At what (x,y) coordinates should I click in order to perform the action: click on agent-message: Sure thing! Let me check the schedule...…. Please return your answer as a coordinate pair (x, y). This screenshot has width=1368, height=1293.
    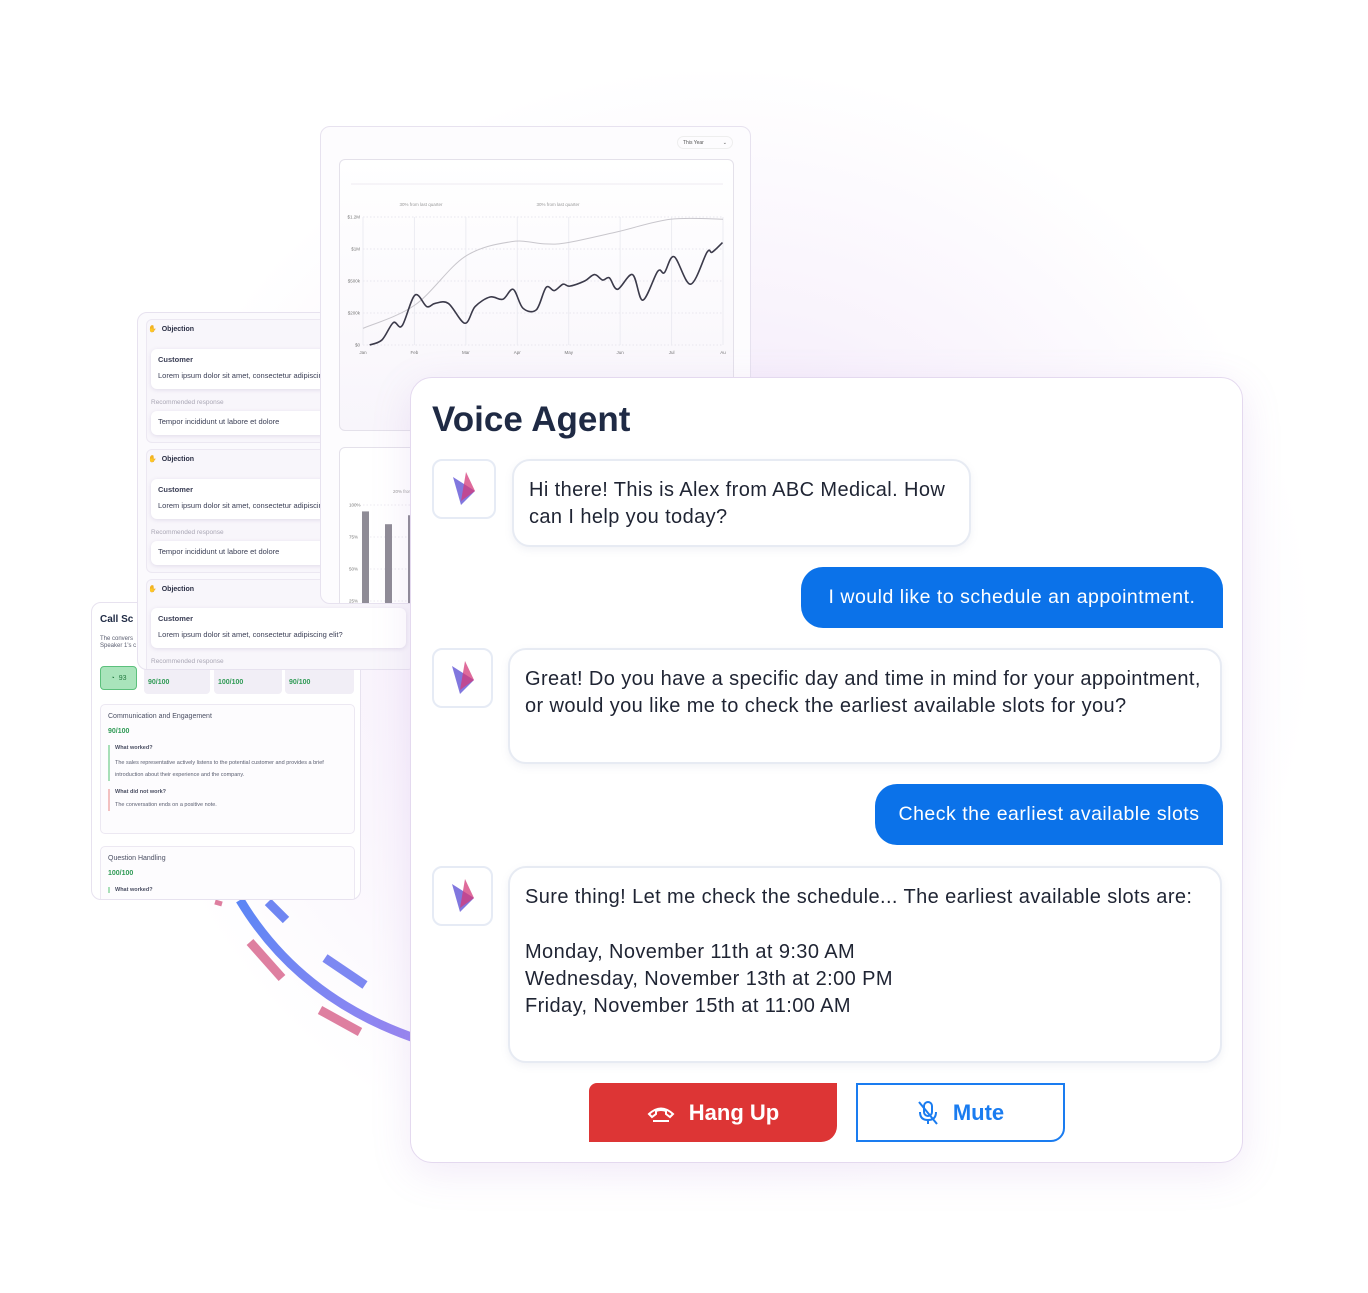
    Looking at the image, I should click on (865, 964).